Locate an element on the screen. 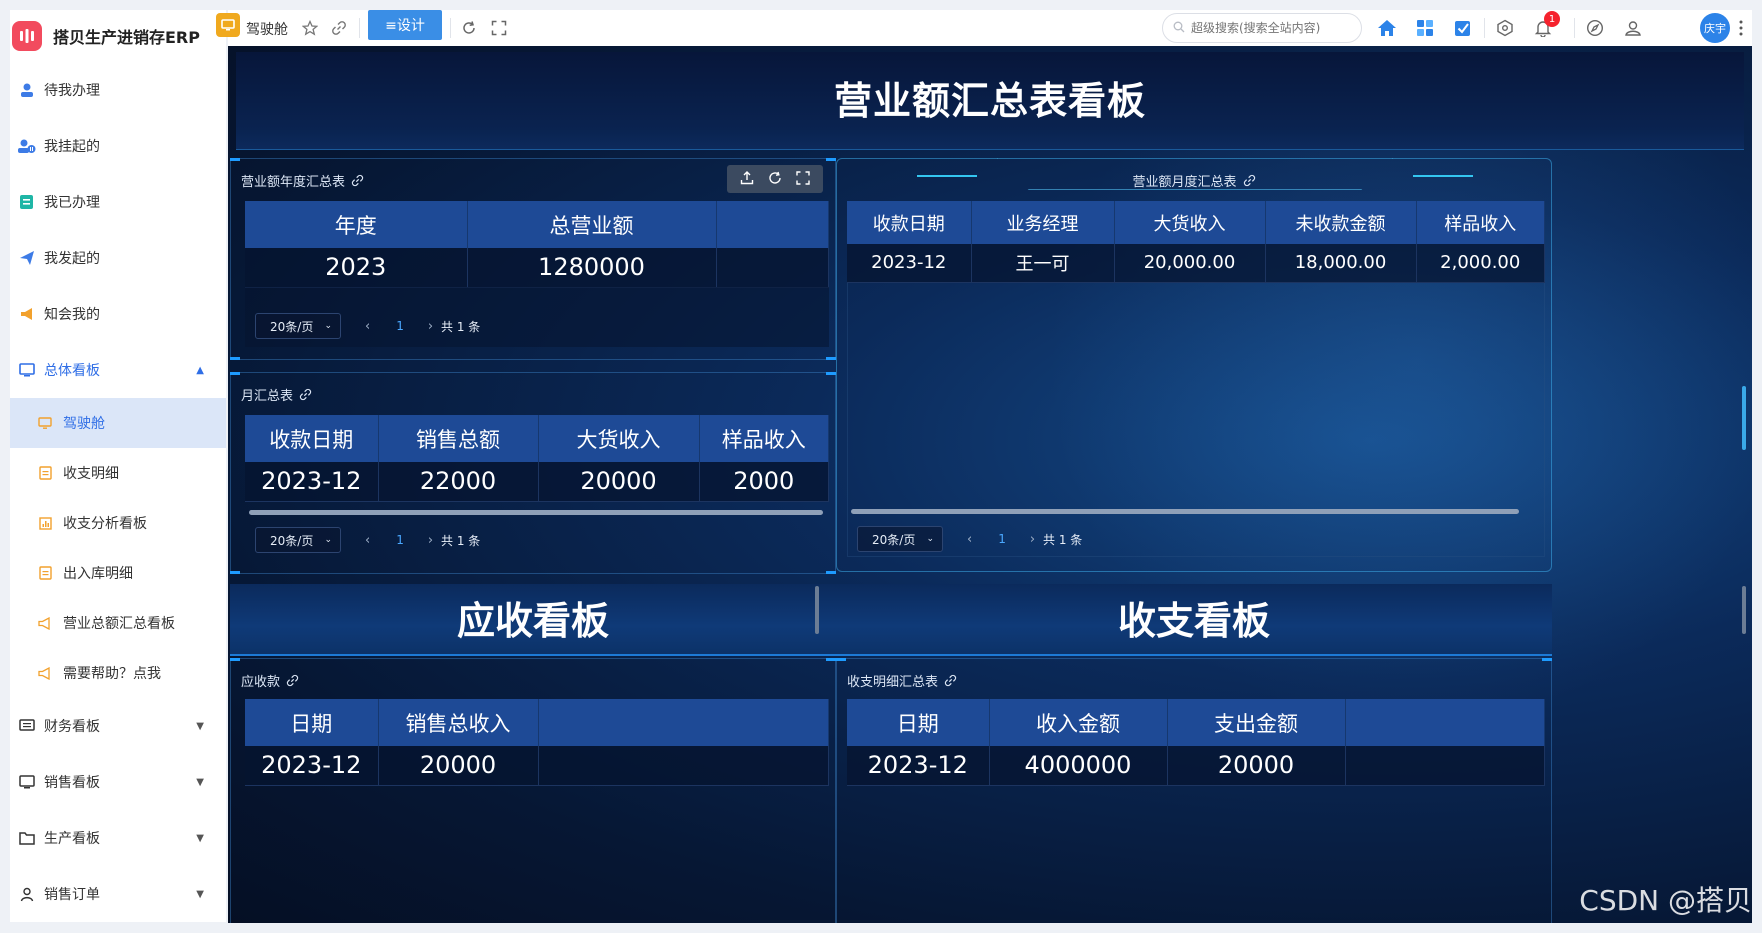 The width and height of the screenshot is (1762, 933). panel-title-text: 营业额月度汇总表 is located at coordinates (1184, 182).